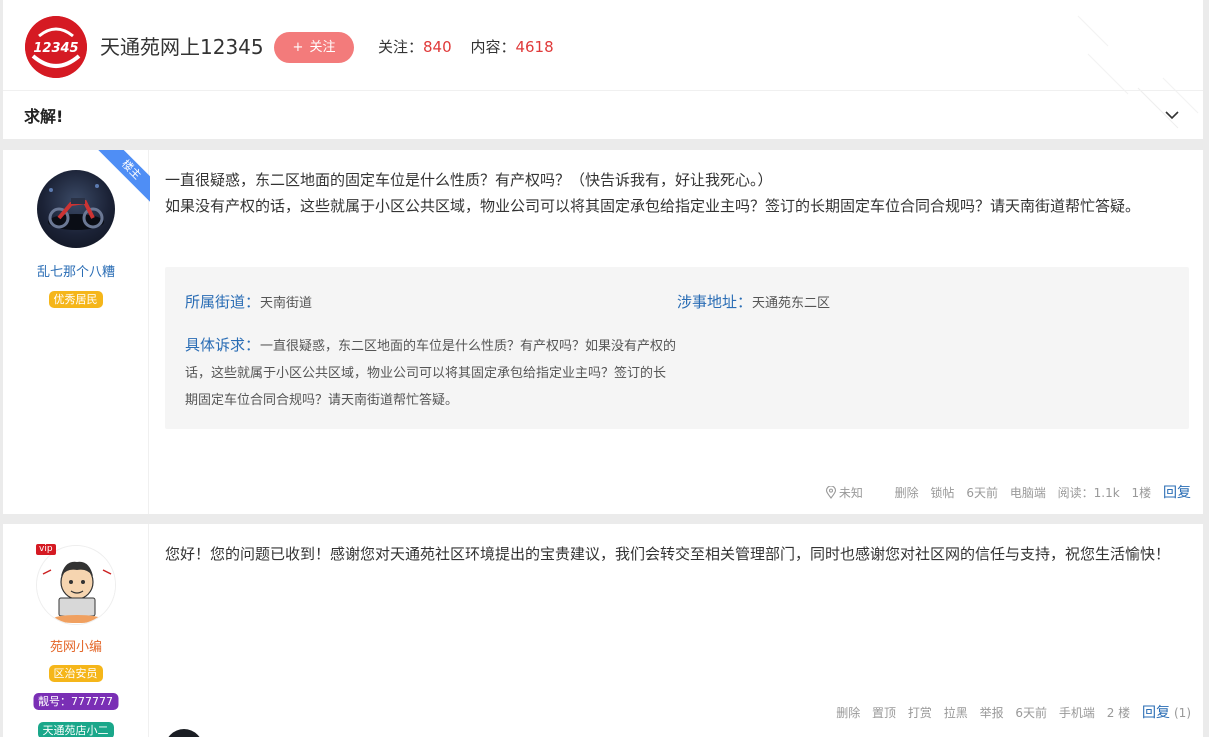  I want to click on post-meta: 未知 删除 锁帖 6天前 电脑端 阅读：1.1k 1楼 回复, so click(1004, 492).